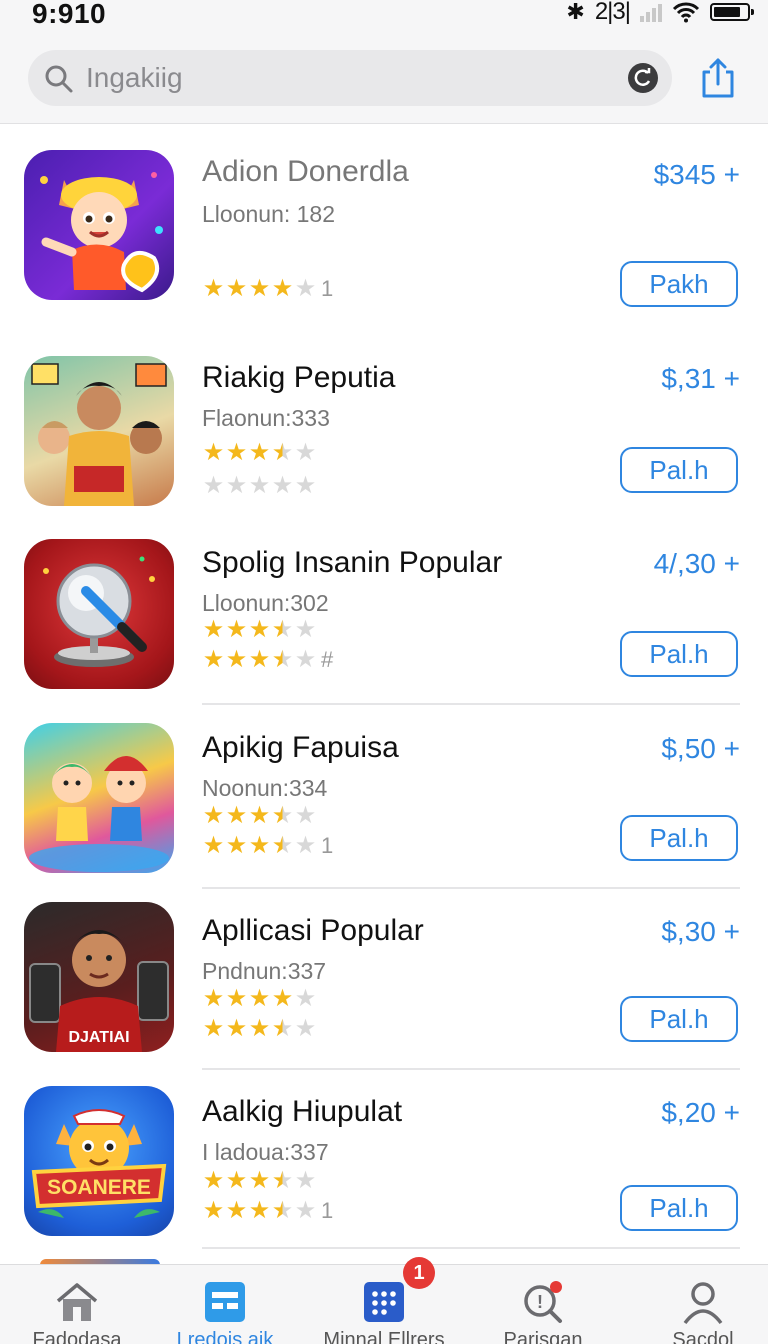  What do you see at coordinates (718, 78) in the screenshot?
I see `share-button` at bounding box center [718, 78].